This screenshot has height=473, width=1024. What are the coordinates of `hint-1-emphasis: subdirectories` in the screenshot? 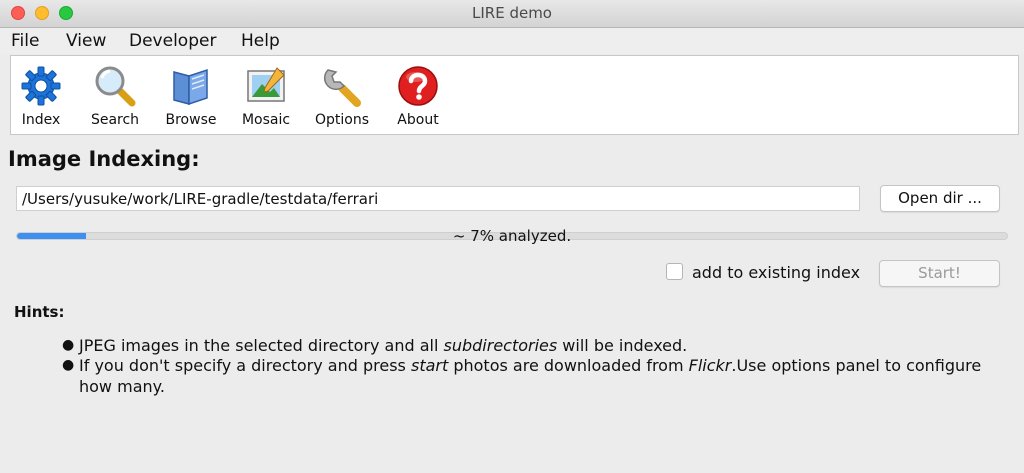 It's located at (500, 345).